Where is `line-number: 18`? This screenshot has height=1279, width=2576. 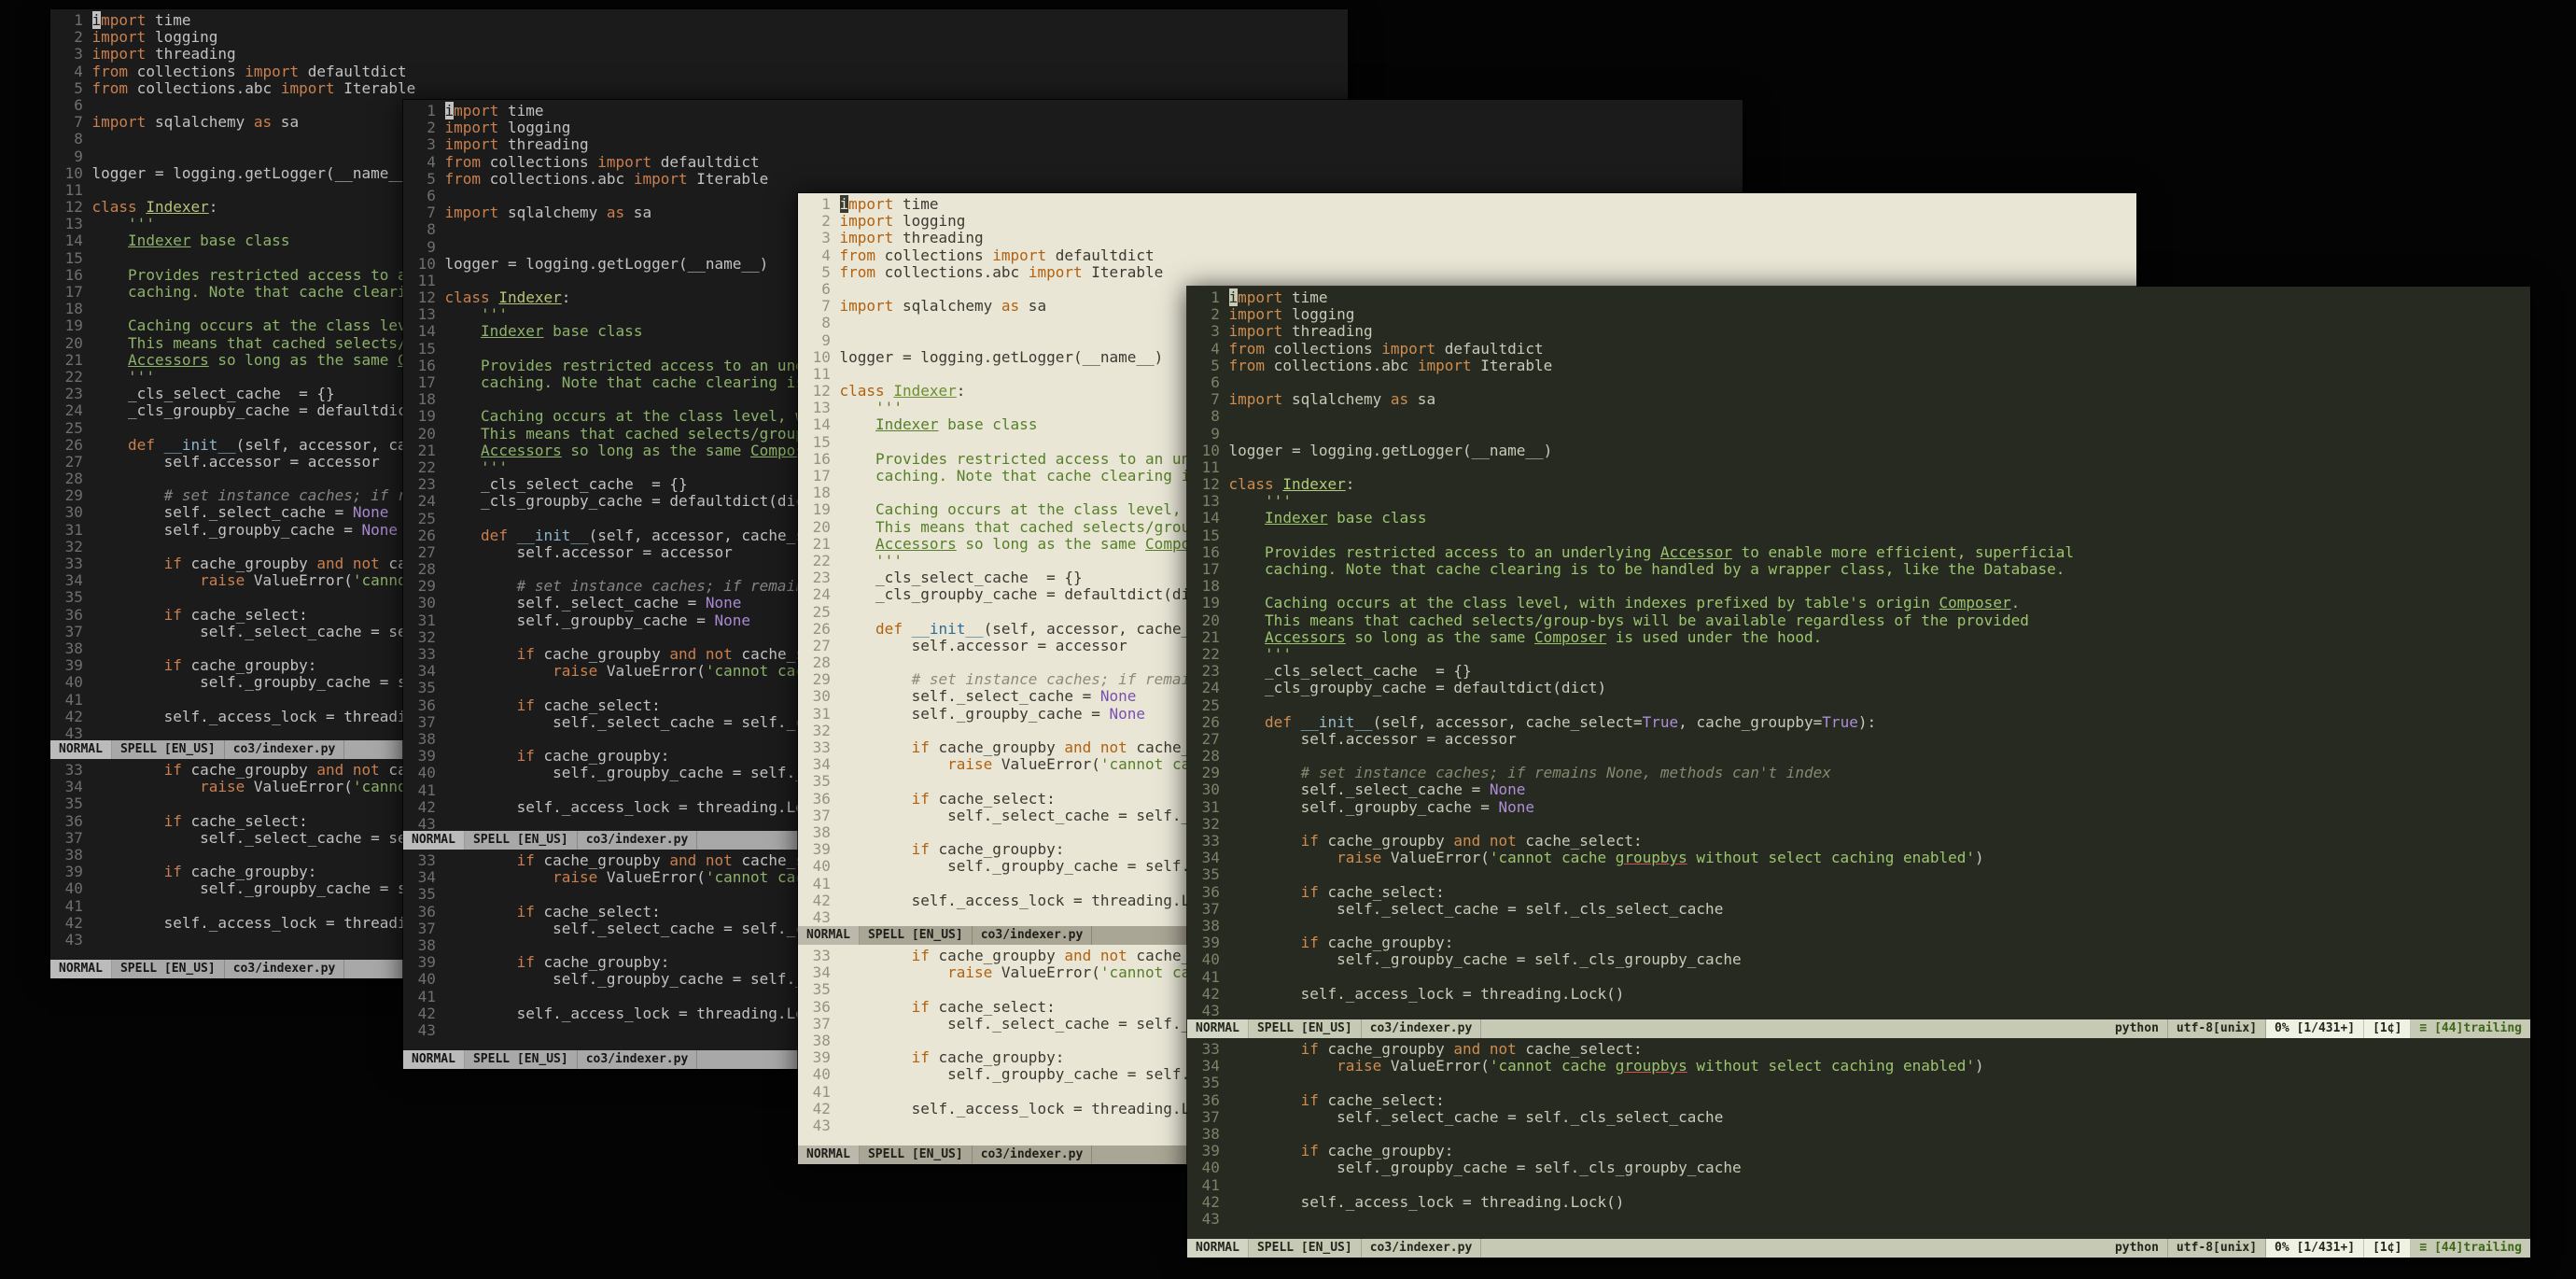
line-number: 18 is located at coordinates (73, 309).